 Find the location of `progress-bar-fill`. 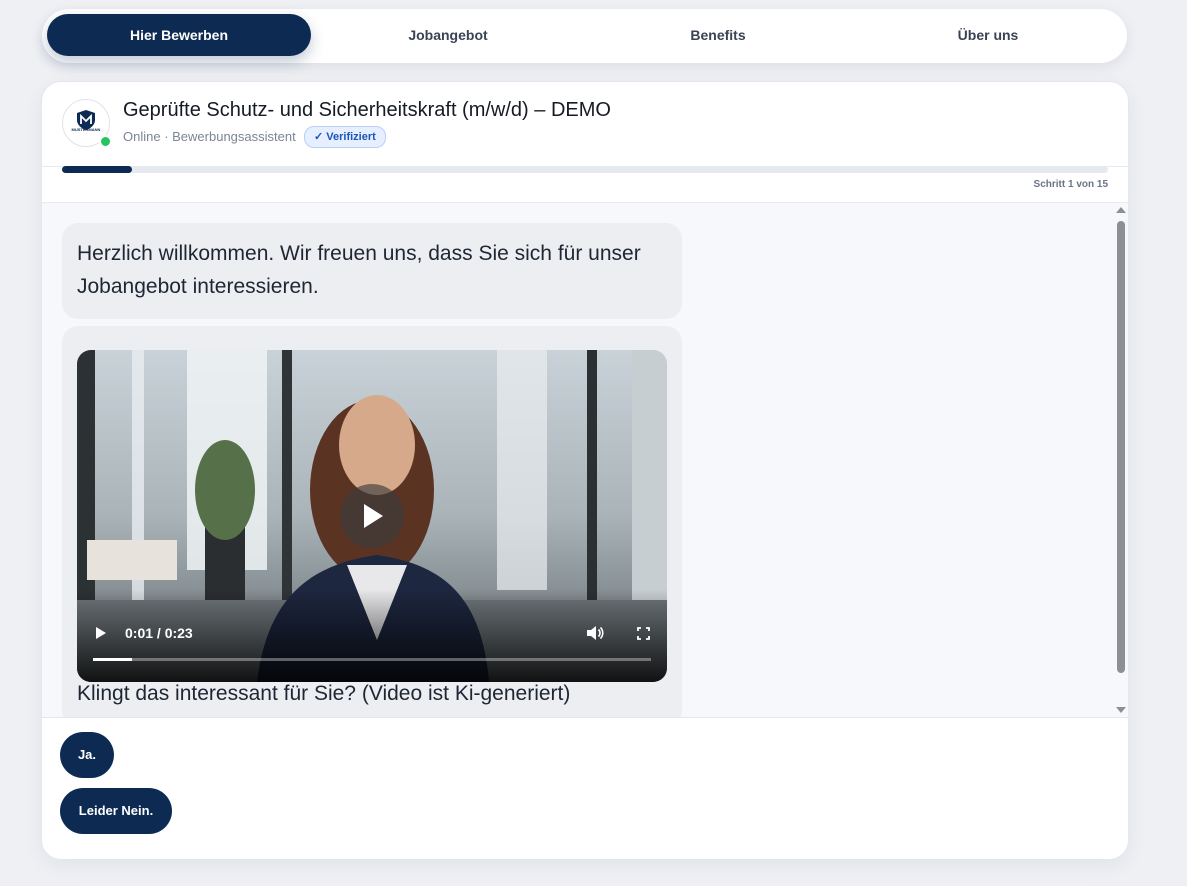

progress-bar-fill is located at coordinates (97, 169).